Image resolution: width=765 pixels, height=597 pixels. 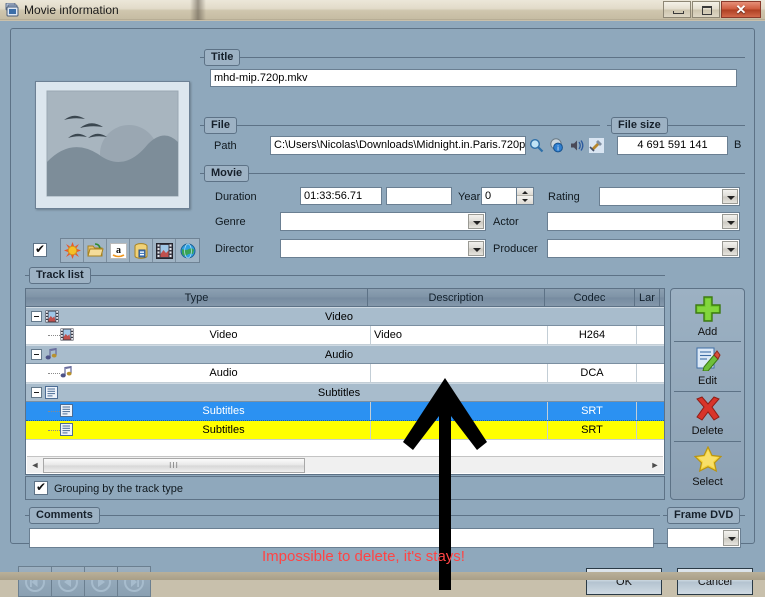 I want to click on actor-combo, so click(x=643, y=221).